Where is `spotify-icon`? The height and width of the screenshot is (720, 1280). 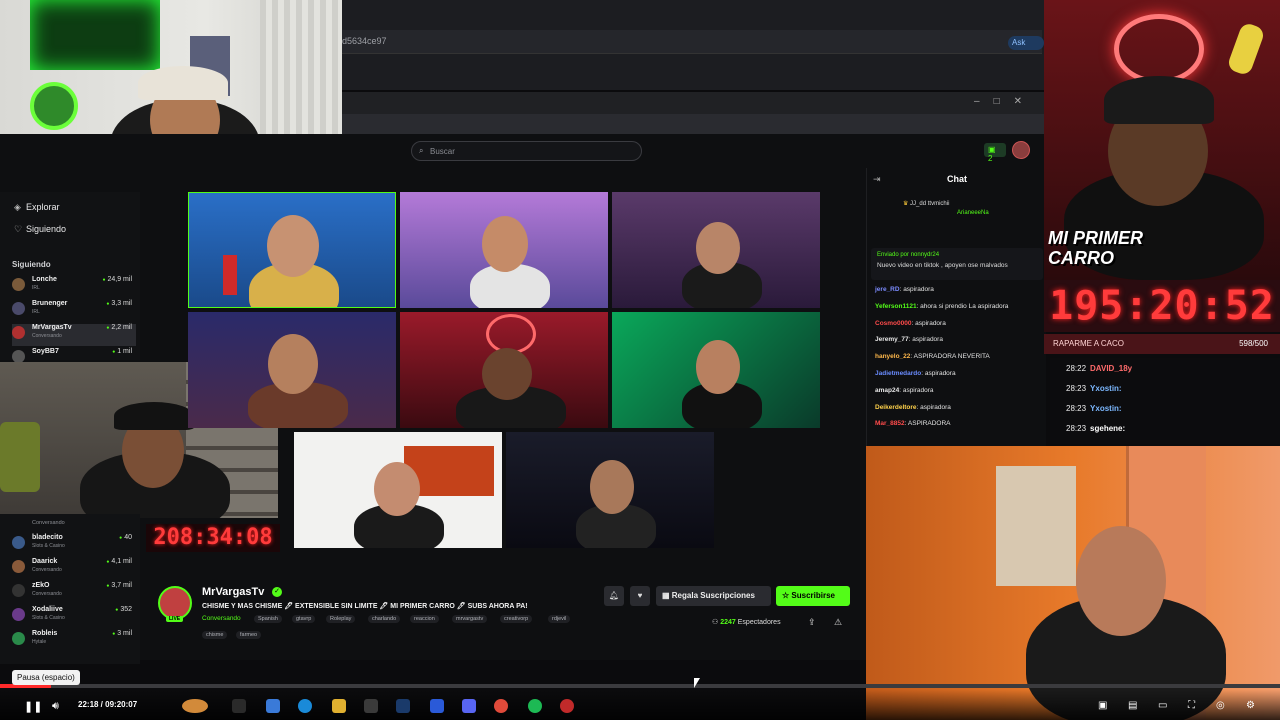
spotify-icon is located at coordinates (535, 706).